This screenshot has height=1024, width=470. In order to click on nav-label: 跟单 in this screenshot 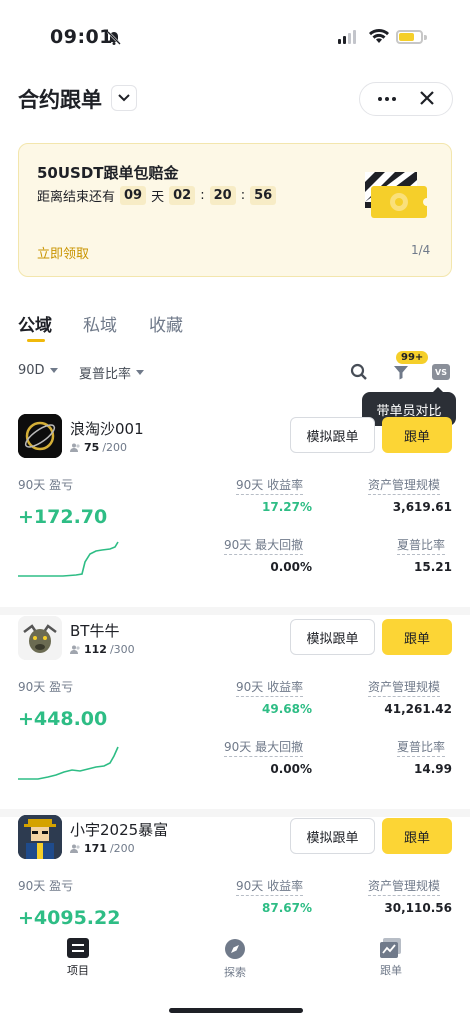, I will do `click(391, 970)`.